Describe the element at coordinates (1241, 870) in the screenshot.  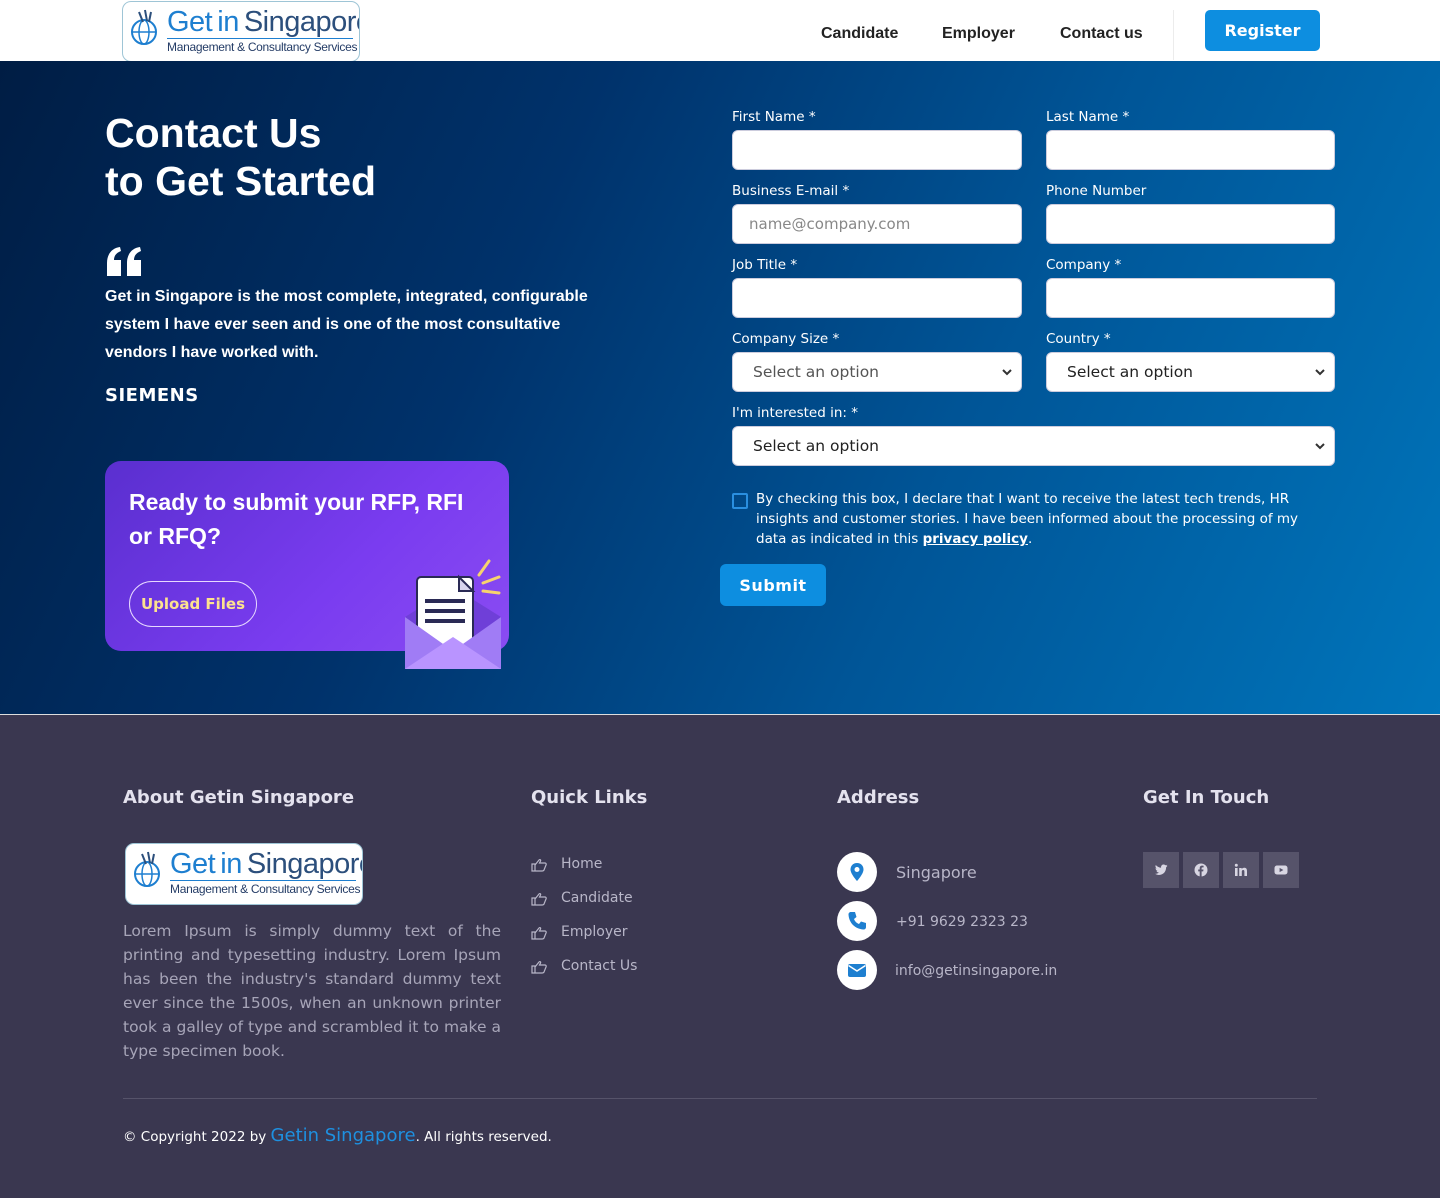
I see `linkedin-icon` at that location.